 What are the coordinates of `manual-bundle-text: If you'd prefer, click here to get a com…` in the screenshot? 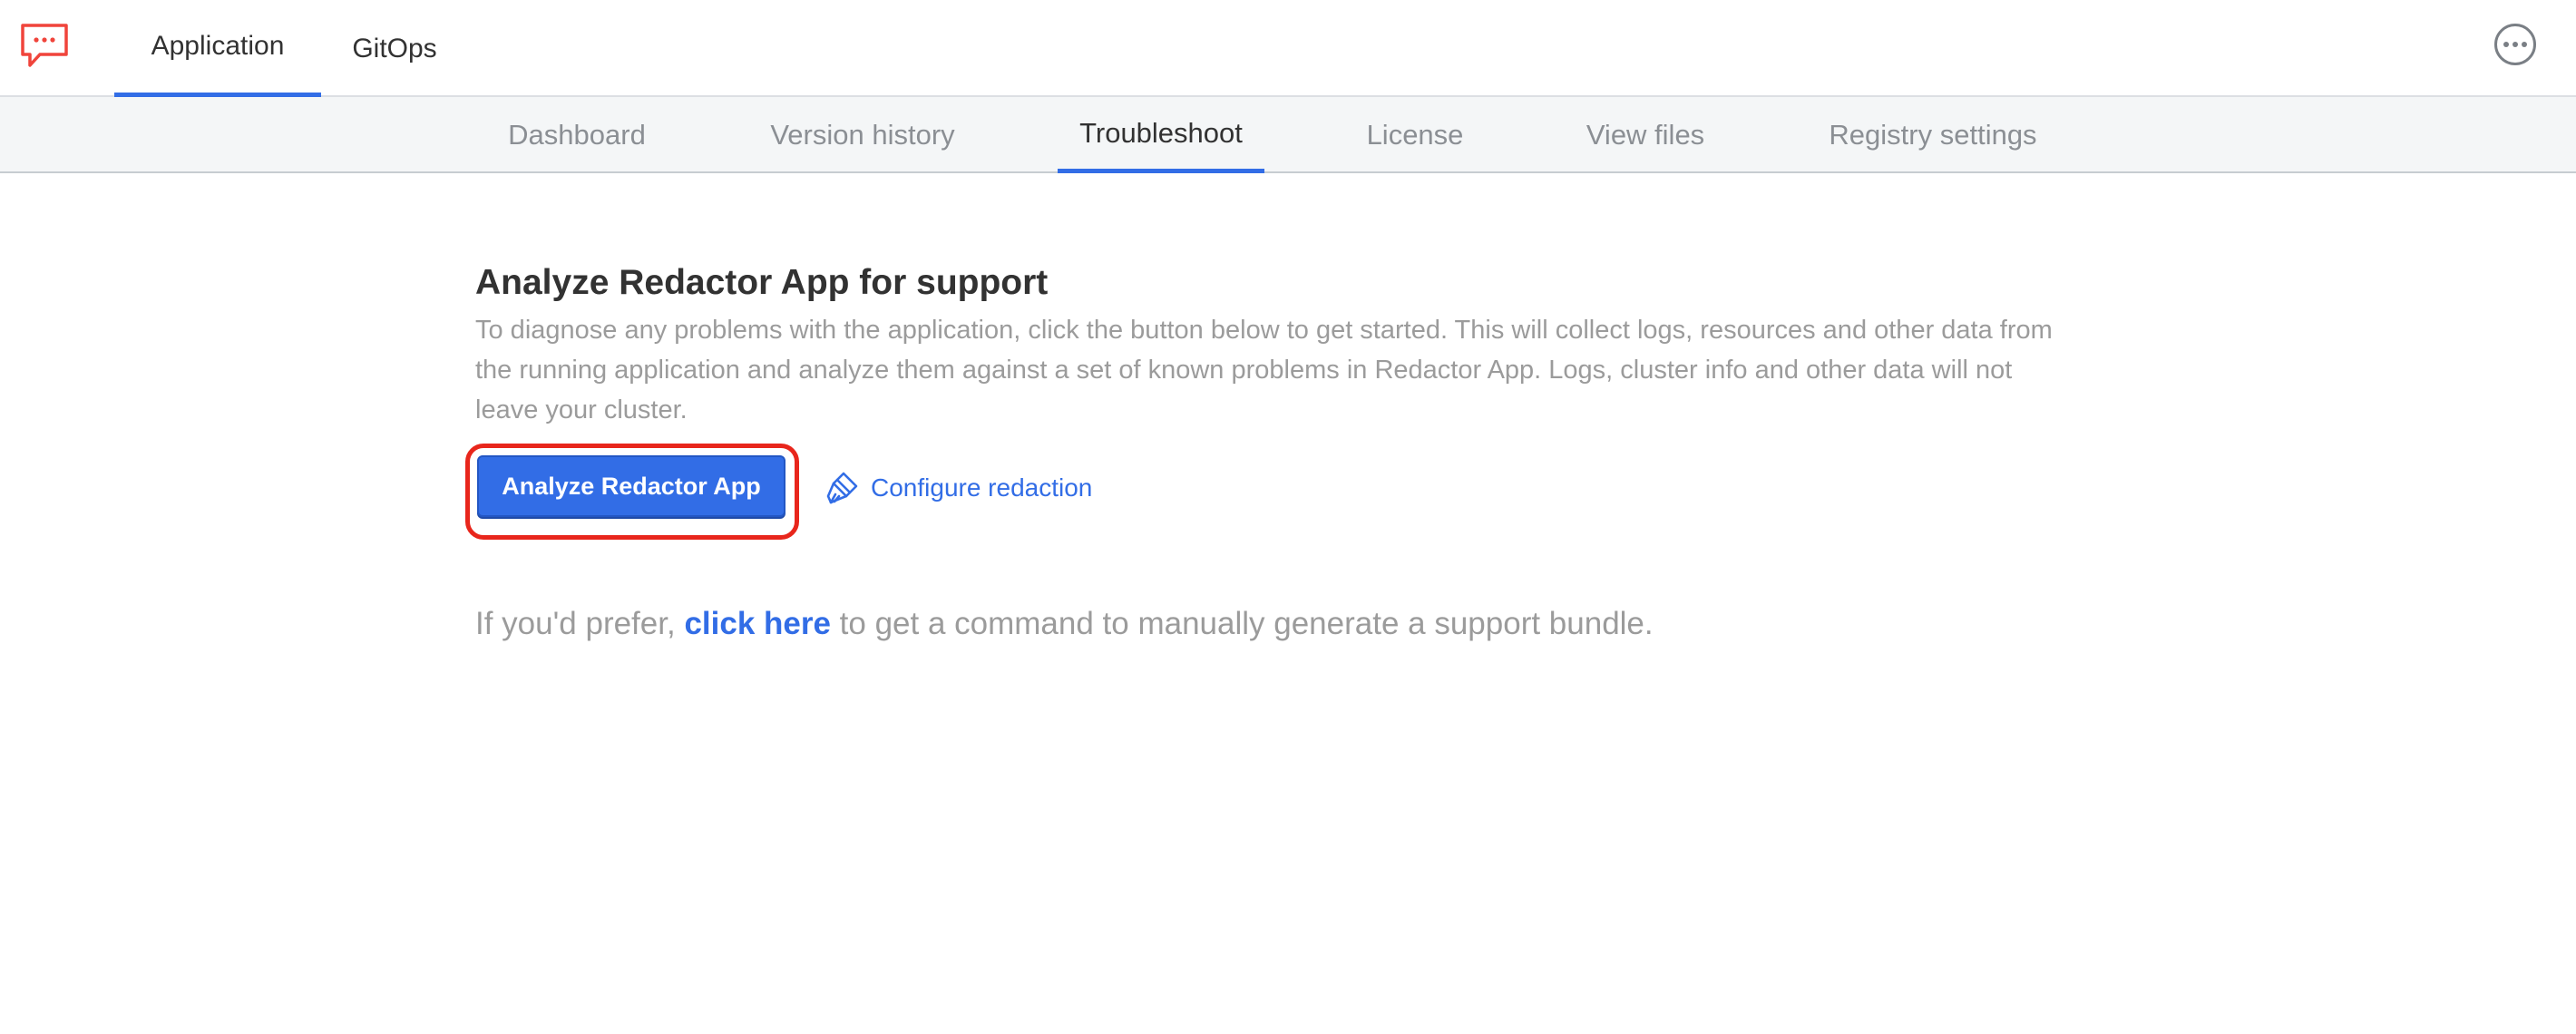 It's located at (1064, 624).